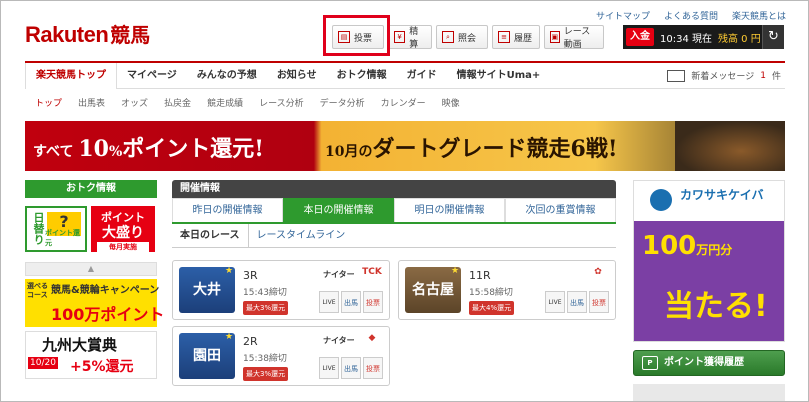 Image resolution: width=809 pixels, height=402 pixels. I want to click on new-messages-count: 1, so click(763, 75).